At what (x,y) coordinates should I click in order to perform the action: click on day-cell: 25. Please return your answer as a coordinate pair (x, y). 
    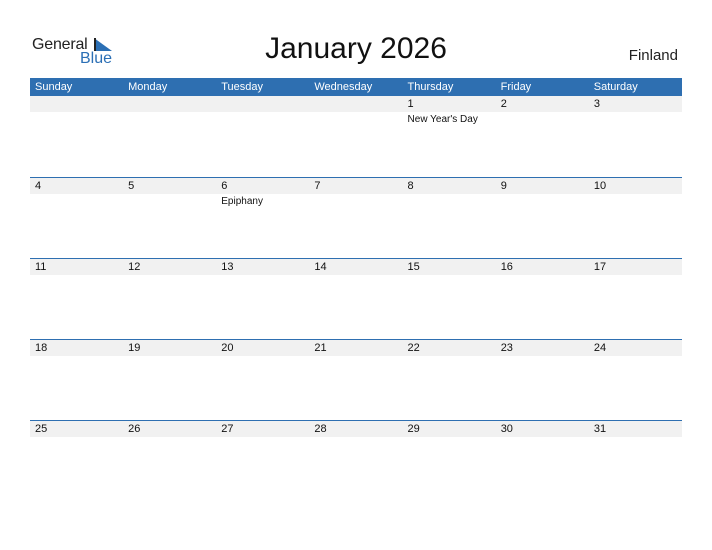
    Looking at the image, I should click on (76, 461).